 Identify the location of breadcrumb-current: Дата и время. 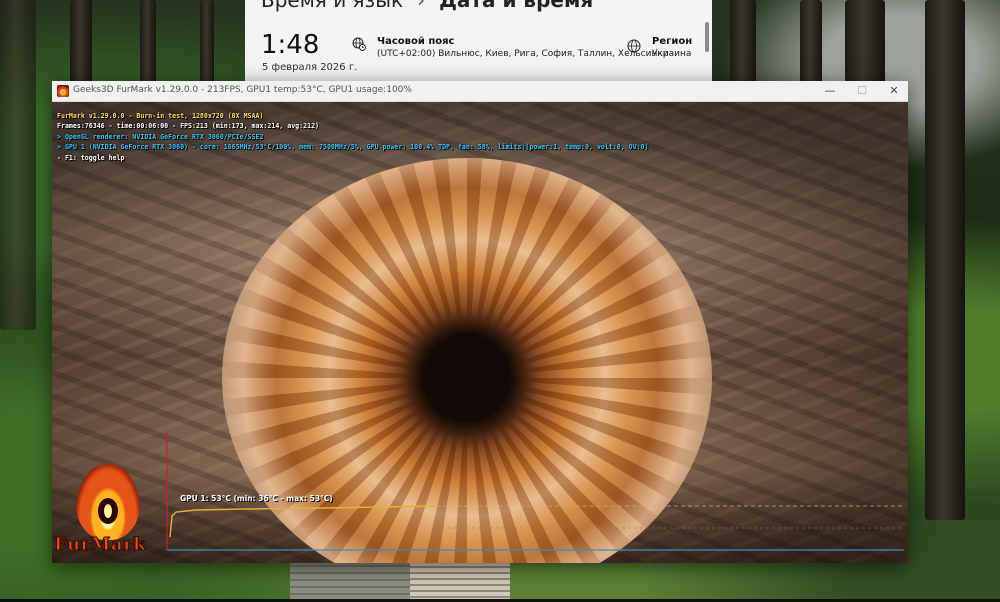
(516, 6).